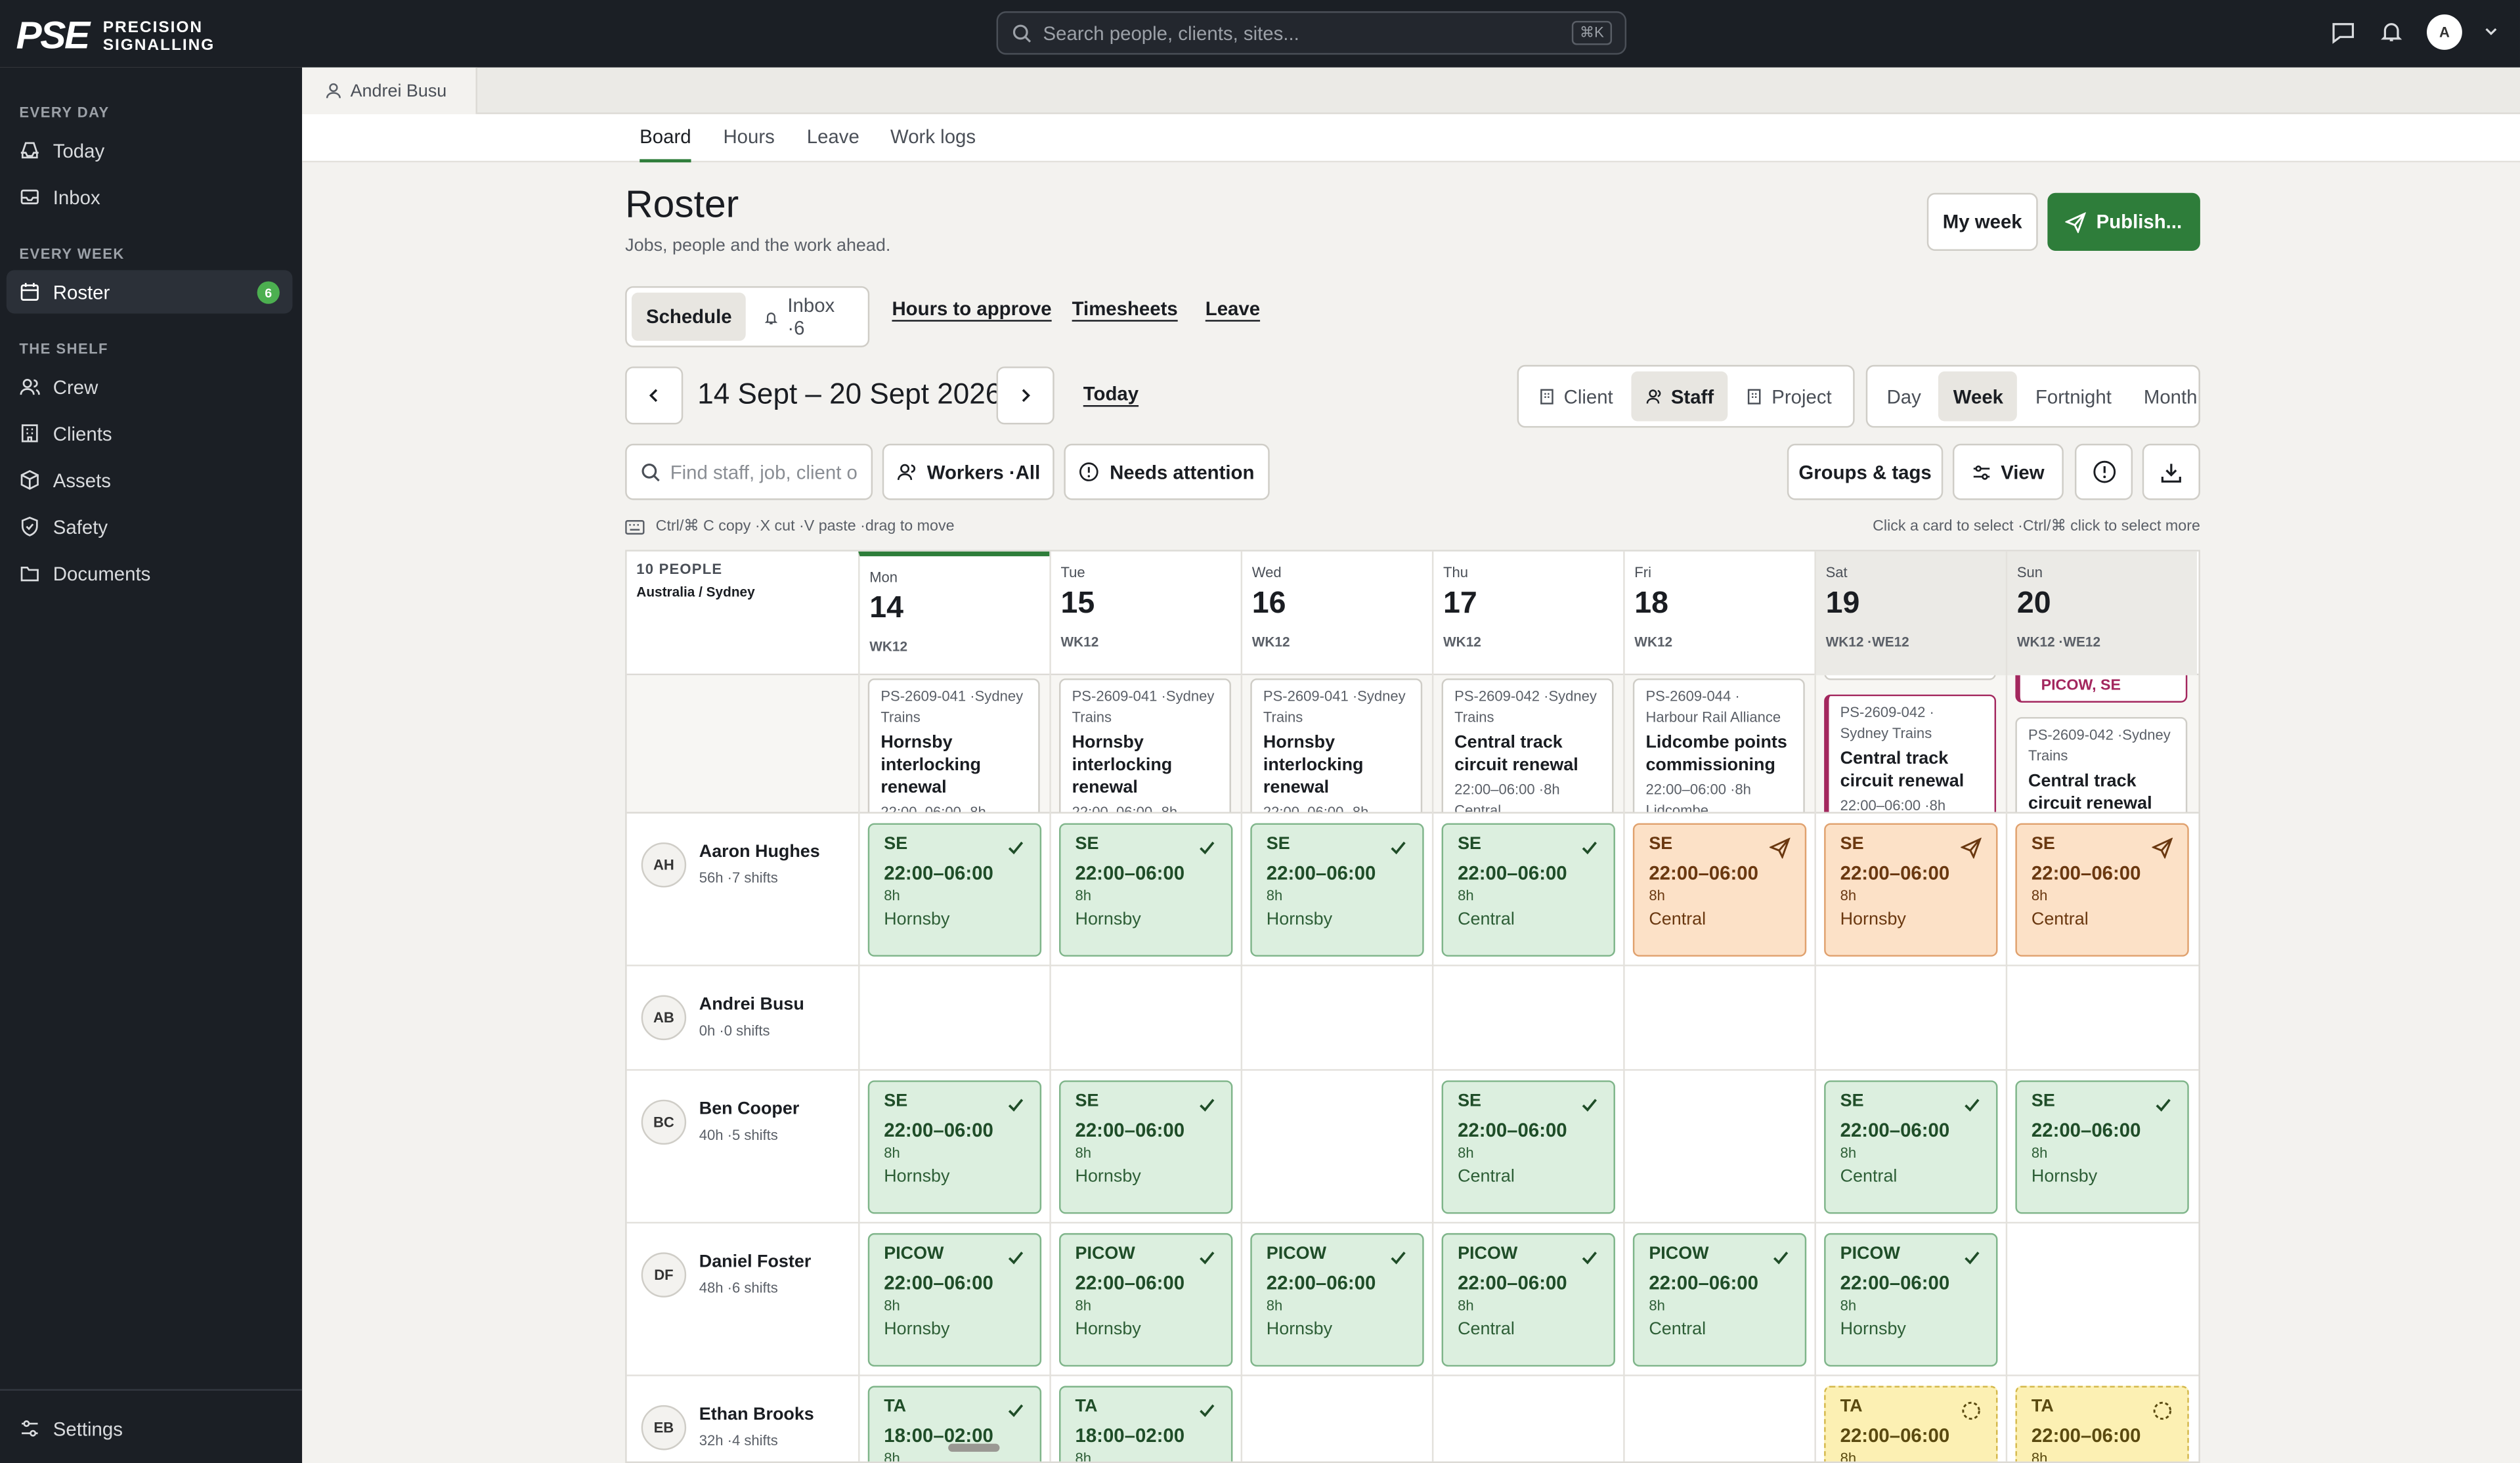 The width and height of the screenshot is (2520, 1463). I want to click on global-search-input: Search people, clients, sites... ⌘K, so click(1311, 33).